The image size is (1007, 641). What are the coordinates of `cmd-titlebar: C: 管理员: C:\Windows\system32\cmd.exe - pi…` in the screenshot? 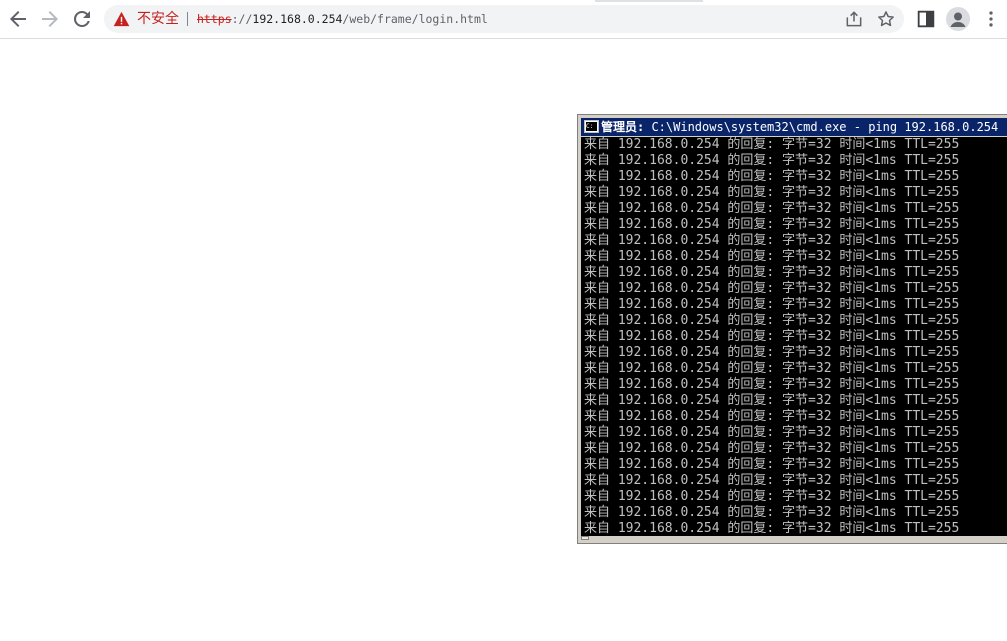 It's located at (794, 127).